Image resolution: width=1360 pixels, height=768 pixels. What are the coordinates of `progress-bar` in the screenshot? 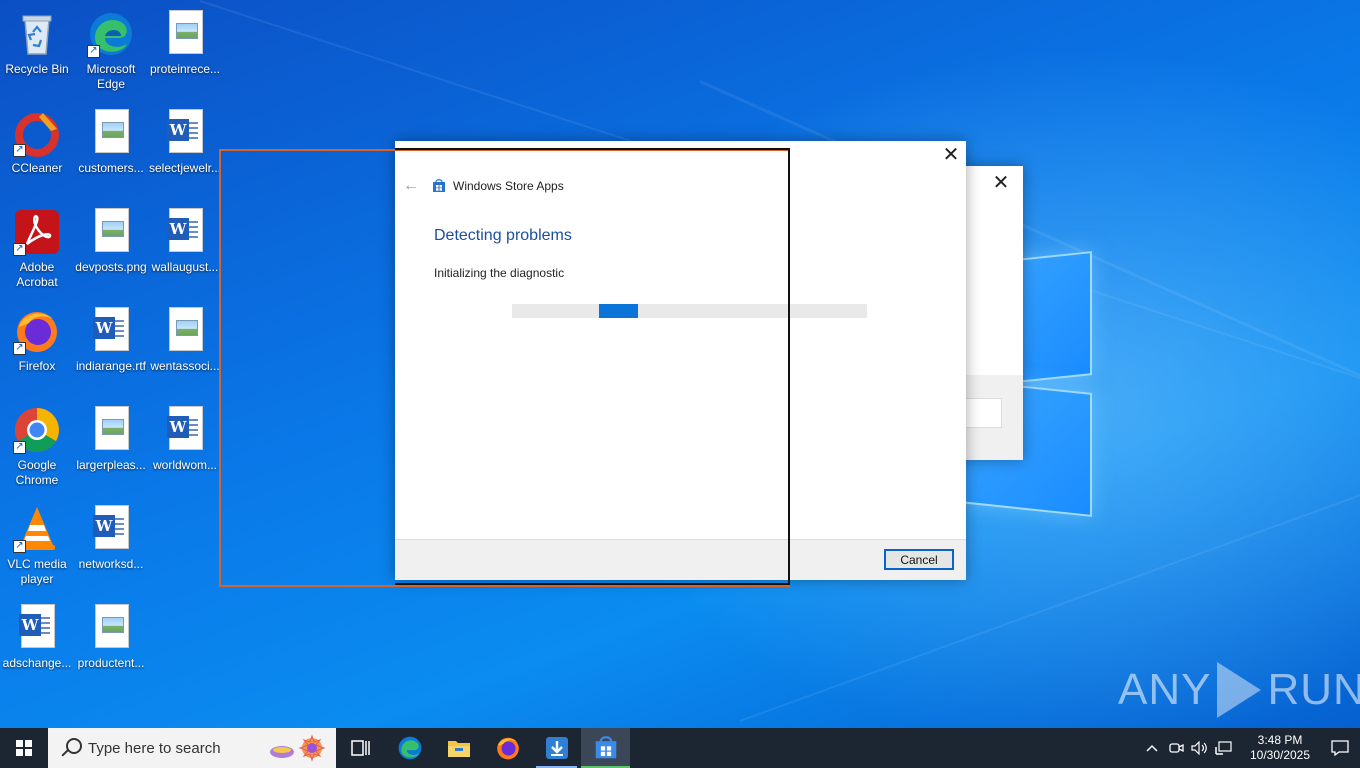 It's located at (689, 311).